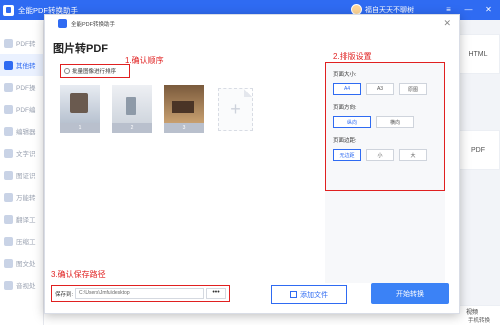  I want to click on bg-card-label: PDF, so click(478, 150).